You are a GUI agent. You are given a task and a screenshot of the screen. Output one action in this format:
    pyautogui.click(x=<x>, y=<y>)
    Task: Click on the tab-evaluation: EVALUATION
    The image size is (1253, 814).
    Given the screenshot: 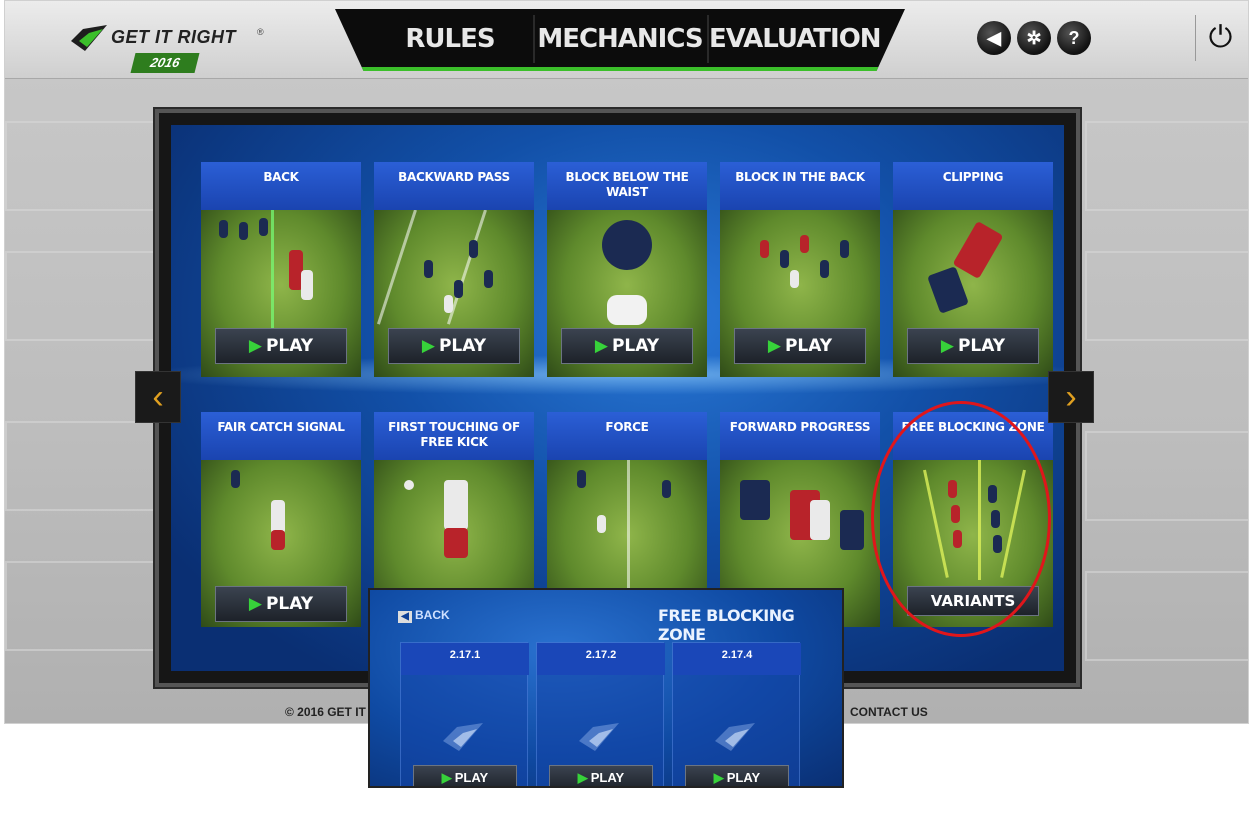 What is the action you would take?
    pyautogui.click(x=795, y=38)
    